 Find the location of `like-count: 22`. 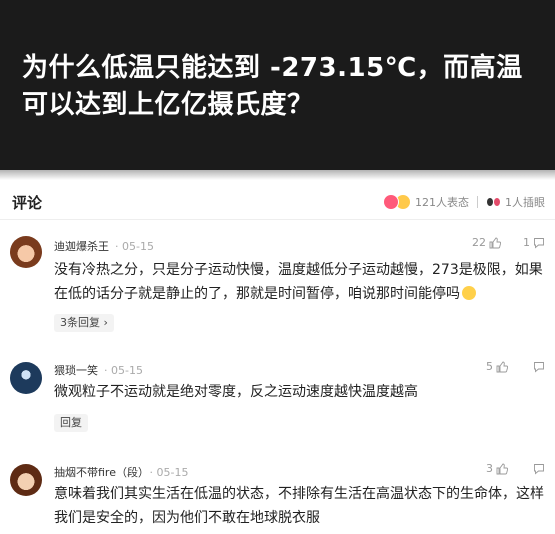

like-count: 22 is located at coordinates (479, 242).